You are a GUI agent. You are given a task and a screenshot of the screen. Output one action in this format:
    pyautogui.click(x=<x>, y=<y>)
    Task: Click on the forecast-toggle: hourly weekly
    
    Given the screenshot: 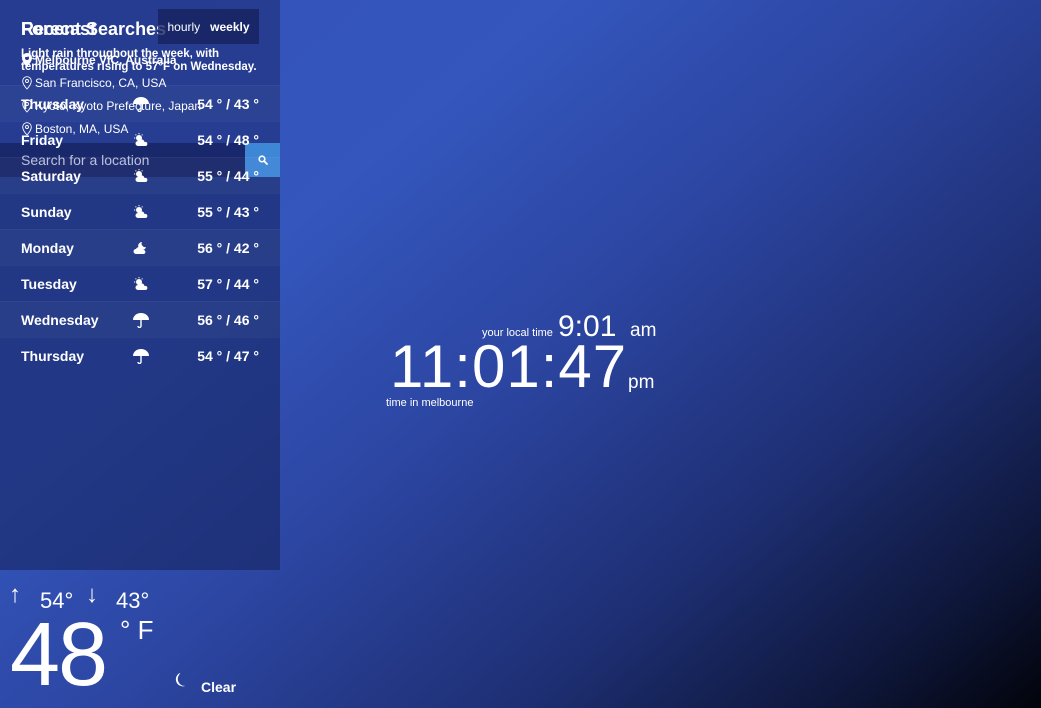 What is the action you would take?
    pyautogui.click(x=208, y=26)
    